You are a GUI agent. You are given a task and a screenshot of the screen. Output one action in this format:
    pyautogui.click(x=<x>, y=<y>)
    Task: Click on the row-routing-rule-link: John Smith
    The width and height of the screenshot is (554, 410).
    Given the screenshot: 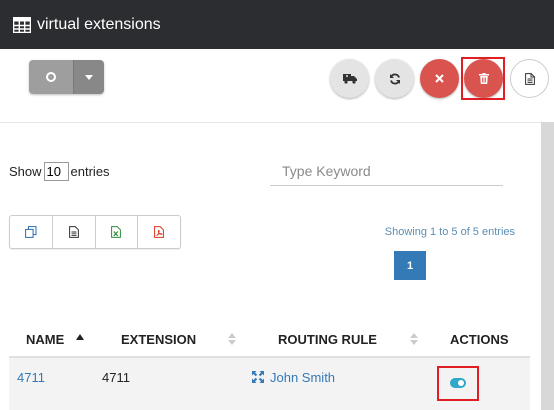 What is the action you would take?
    pyautogui.click(x=302, y=377)
    